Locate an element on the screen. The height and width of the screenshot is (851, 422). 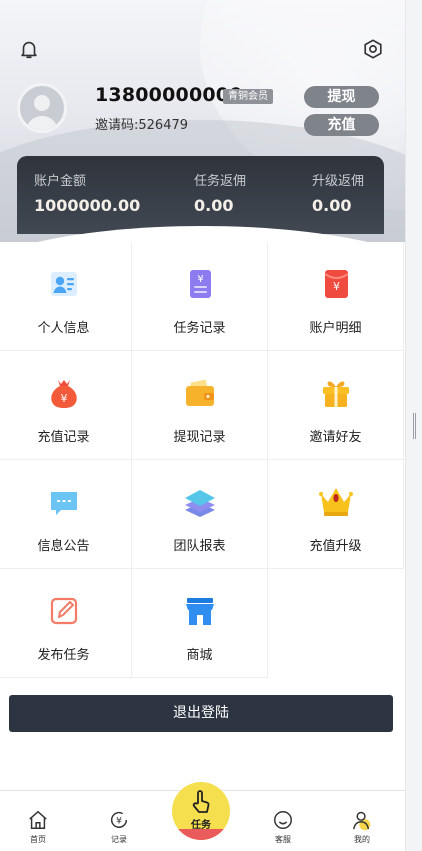
menu-item-recharge-records: ¥ 充值记录 is located at coordinates (66, 405).